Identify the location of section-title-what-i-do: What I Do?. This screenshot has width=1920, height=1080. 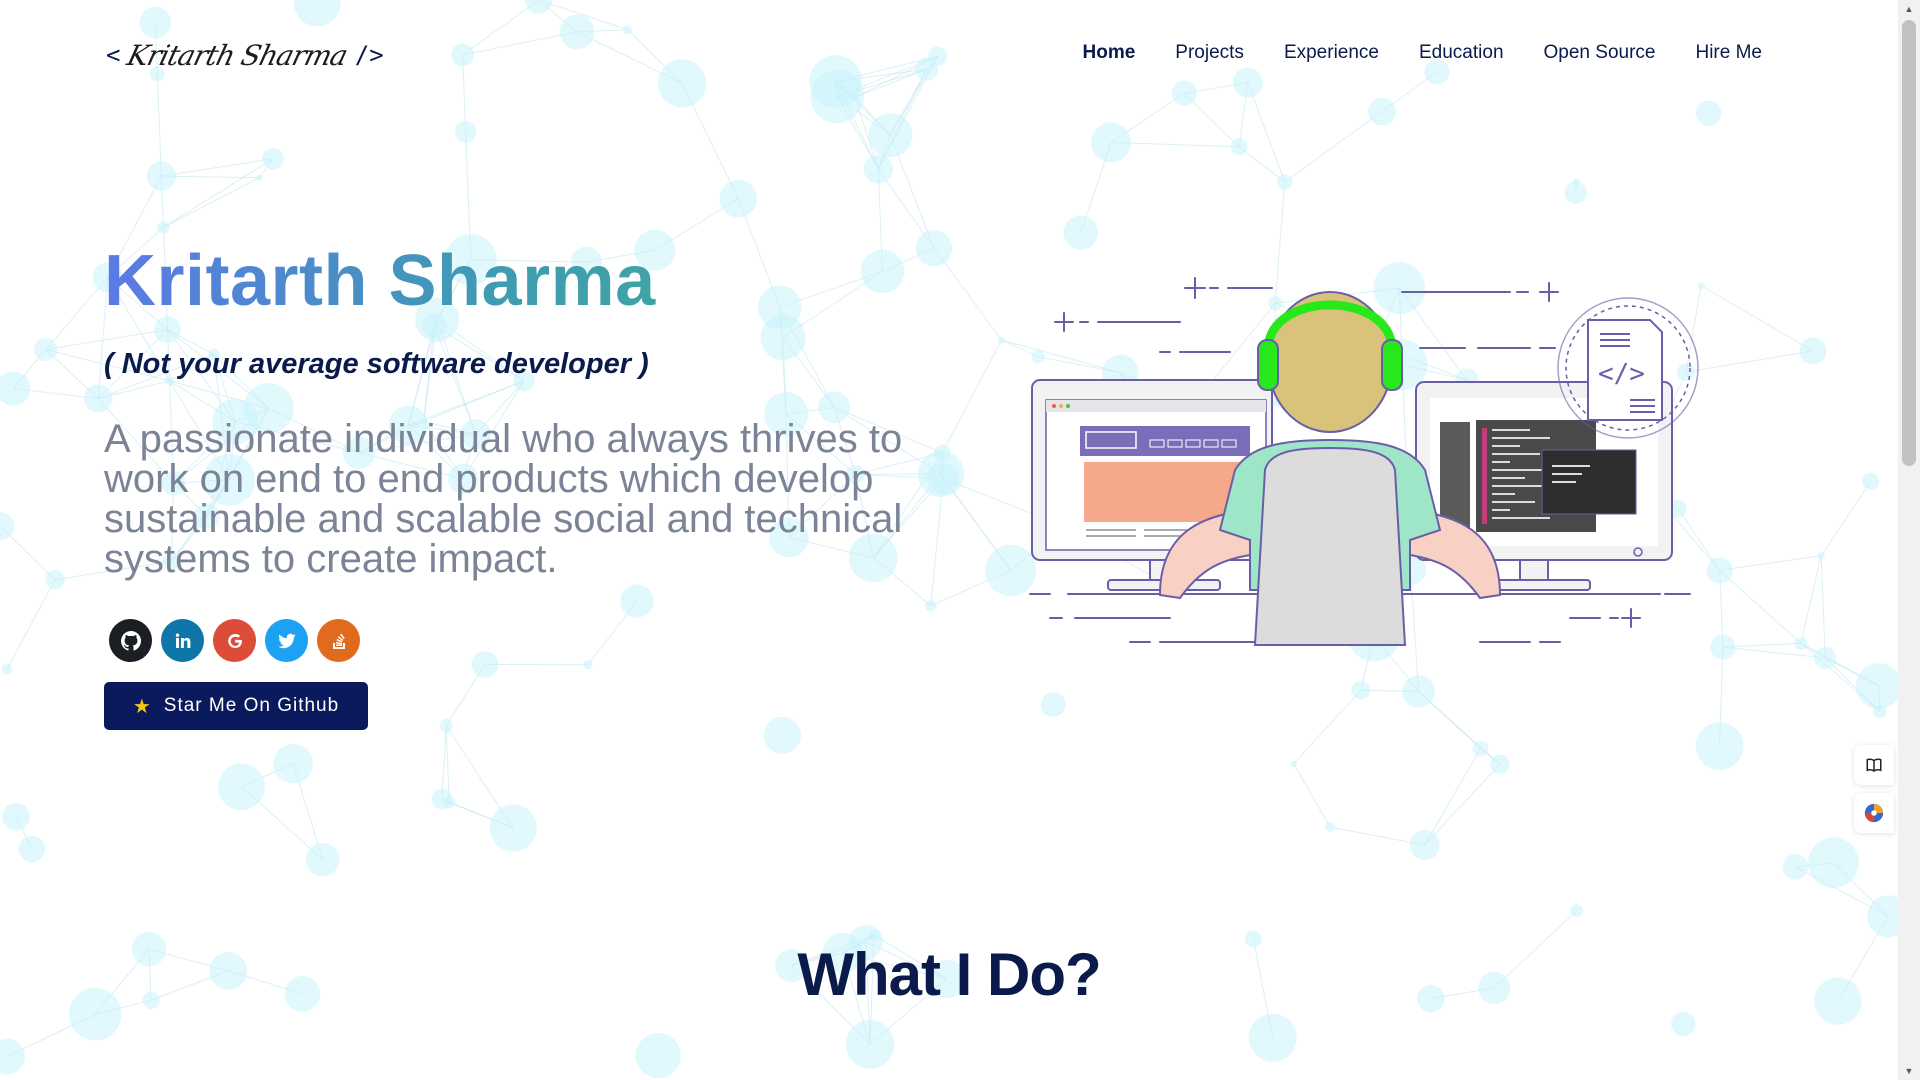
(949, 974).